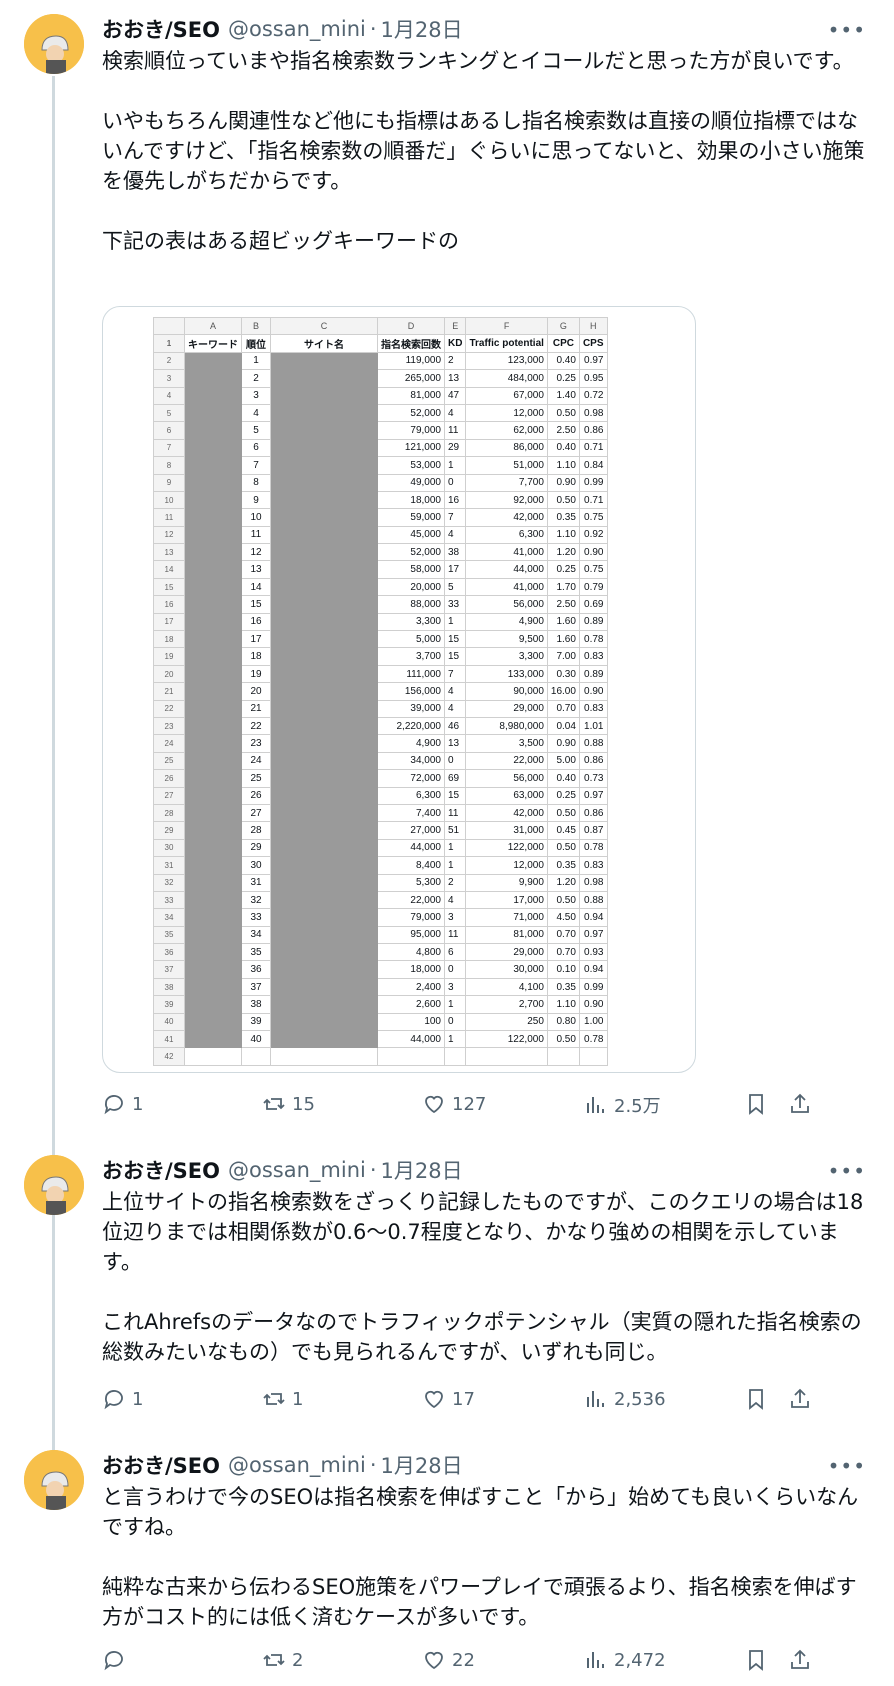 This screenshot has width=894, height=1686. Describe the element at coordinates (282, 1399) in the screenshot. I see `retweet-button: 1` at that location.